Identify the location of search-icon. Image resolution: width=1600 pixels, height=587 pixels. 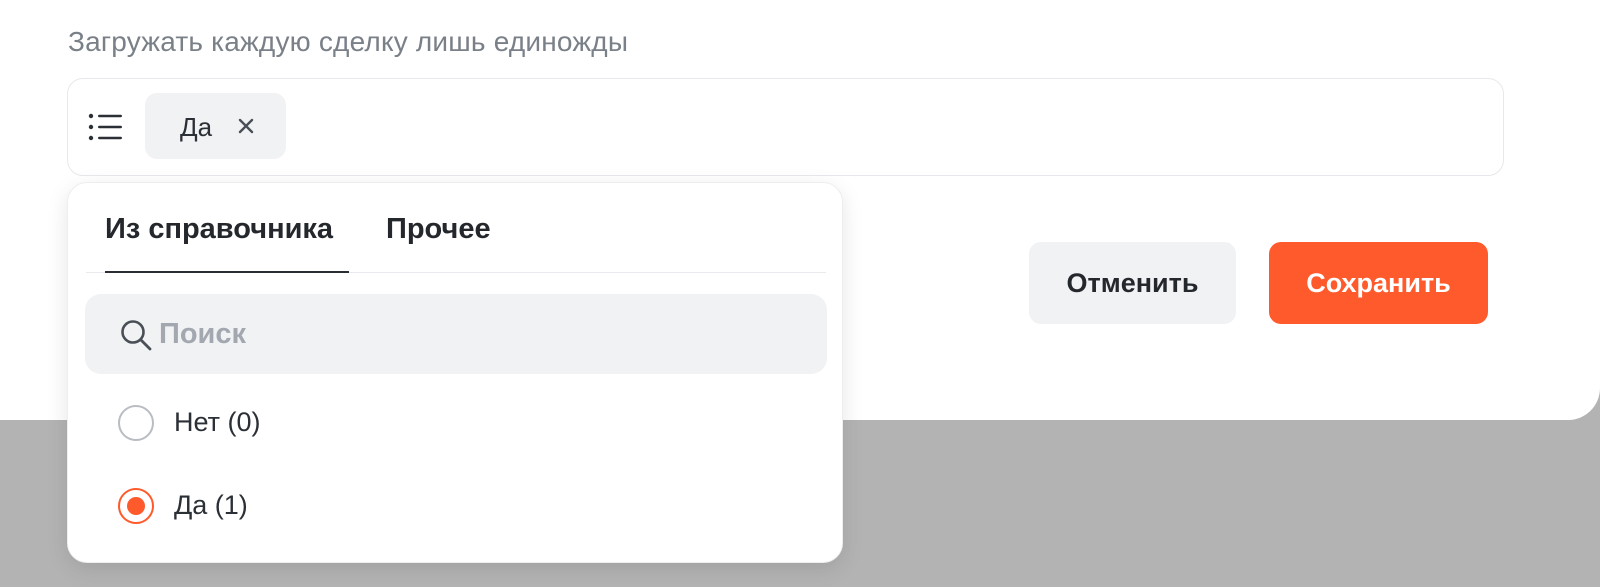
(136, 335).